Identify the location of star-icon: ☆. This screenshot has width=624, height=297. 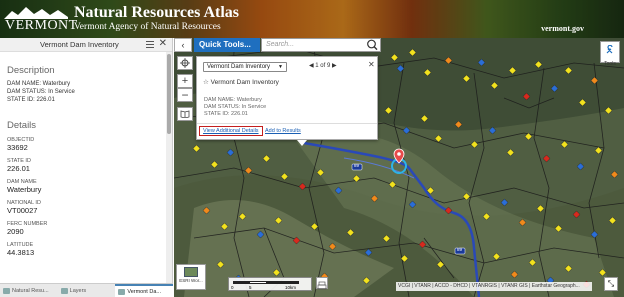
(206, 82).